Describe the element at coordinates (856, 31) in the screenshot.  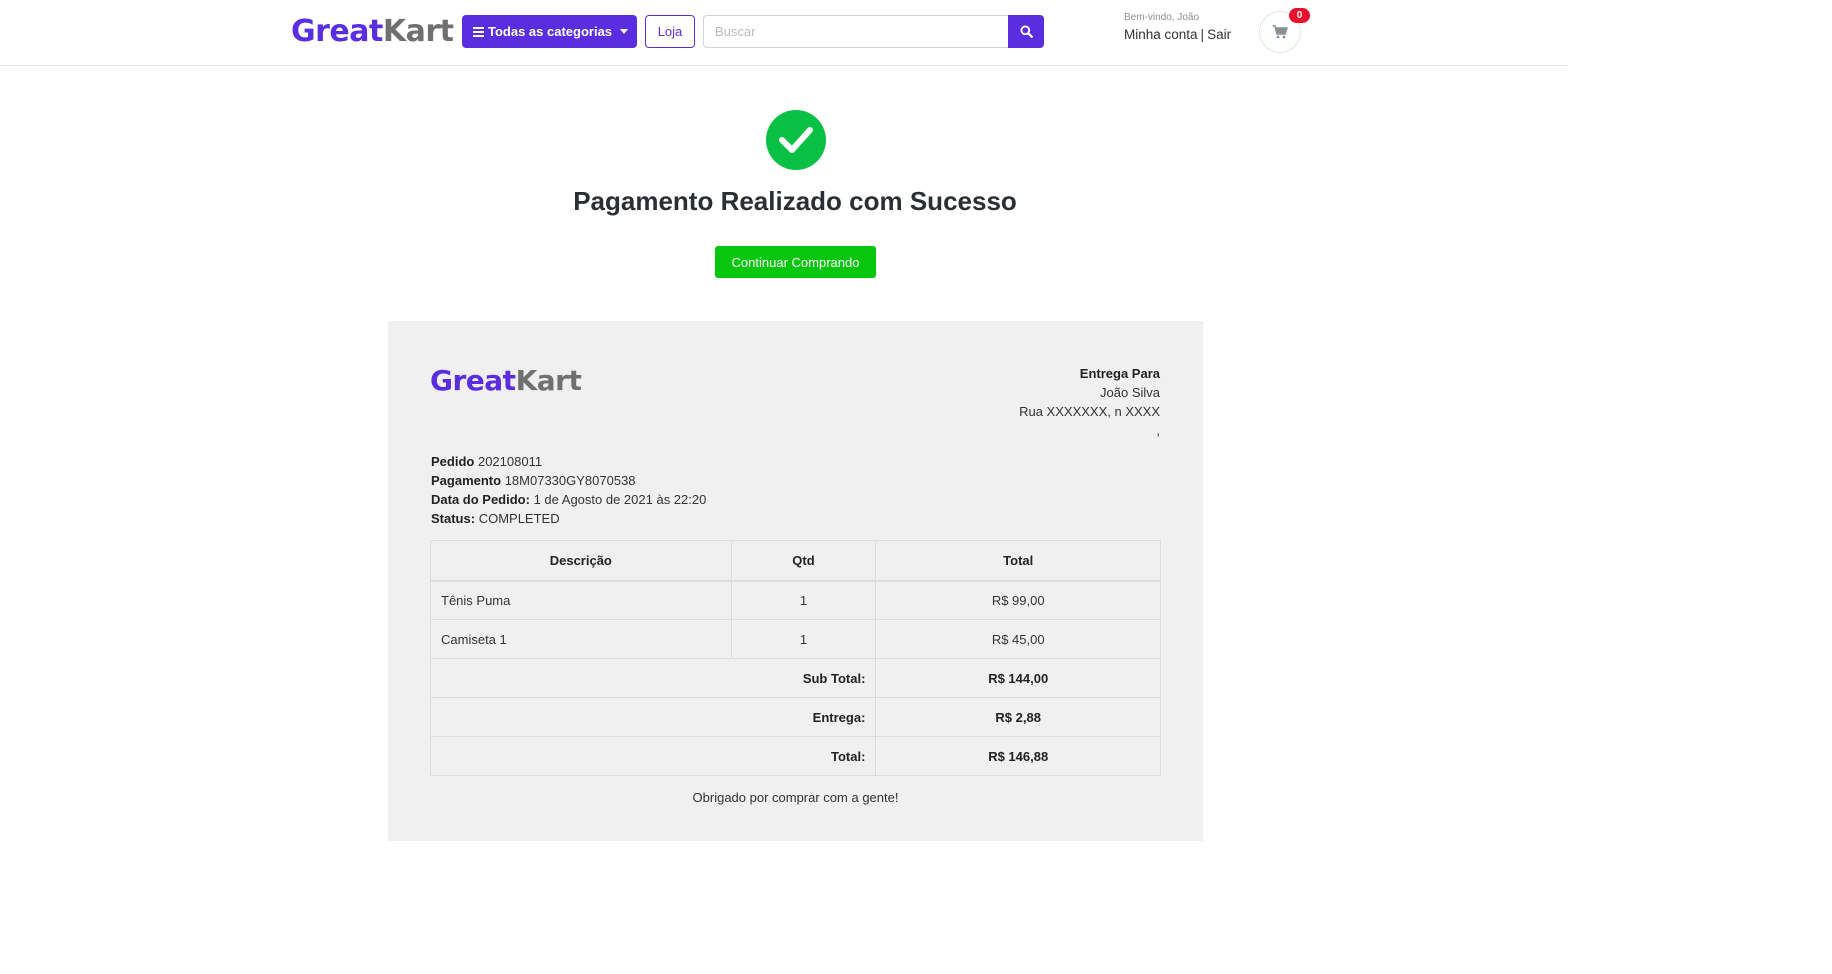
I see `search-input` at that location.